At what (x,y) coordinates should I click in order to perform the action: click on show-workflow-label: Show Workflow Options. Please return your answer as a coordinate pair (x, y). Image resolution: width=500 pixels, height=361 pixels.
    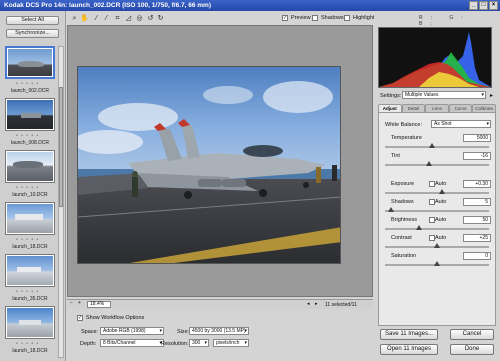
    Looking at the image, I should click on (115, 318).